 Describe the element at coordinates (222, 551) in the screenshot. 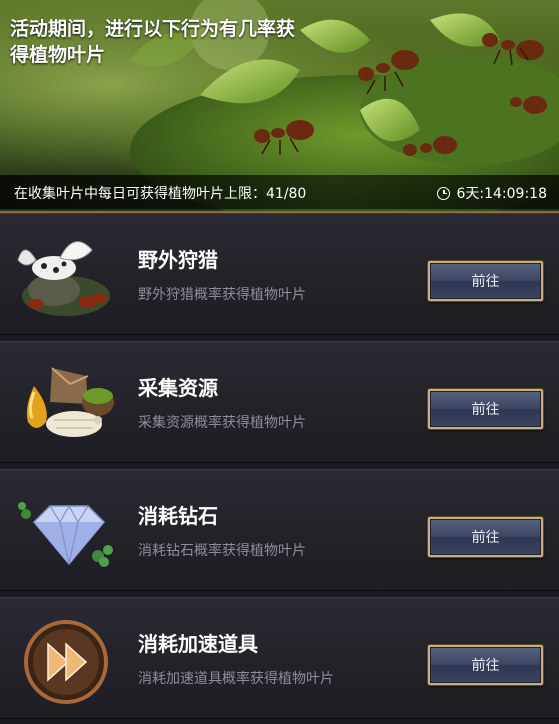

I see `task-description: 消耗钻石概率获得植物叶片` at that location.